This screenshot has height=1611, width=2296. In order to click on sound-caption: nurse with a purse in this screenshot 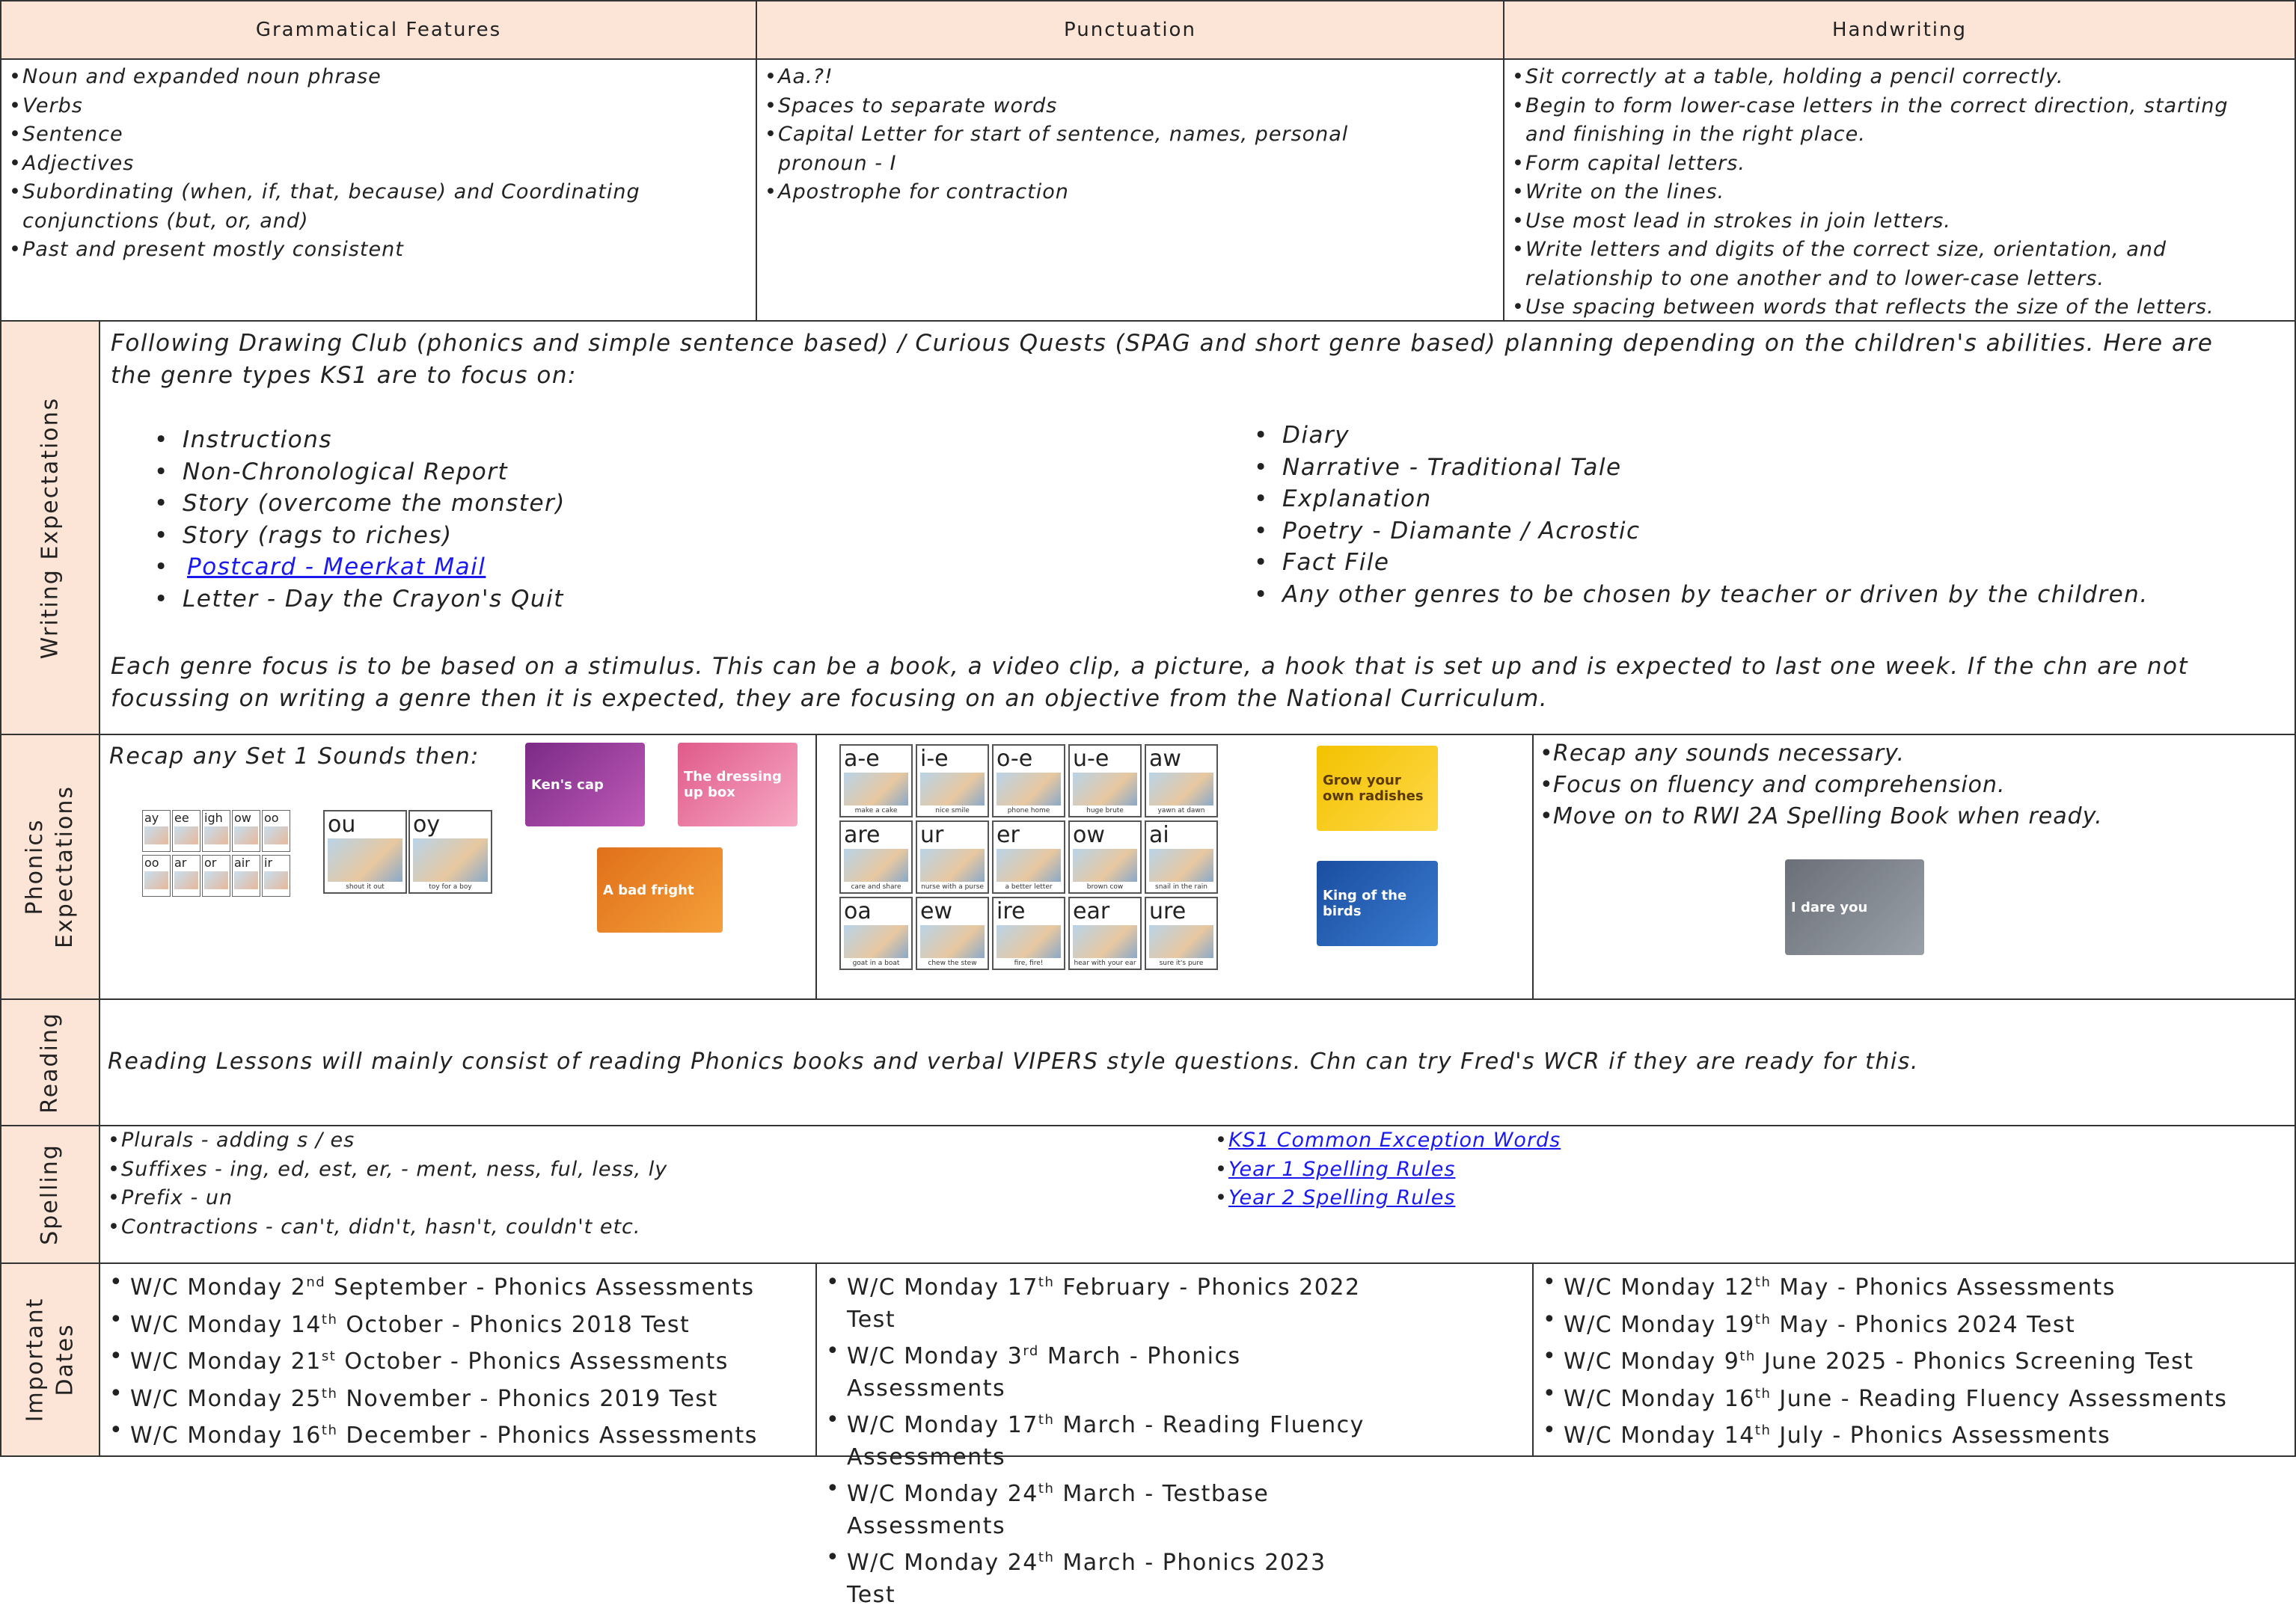, I will do `click(953, 887)`.